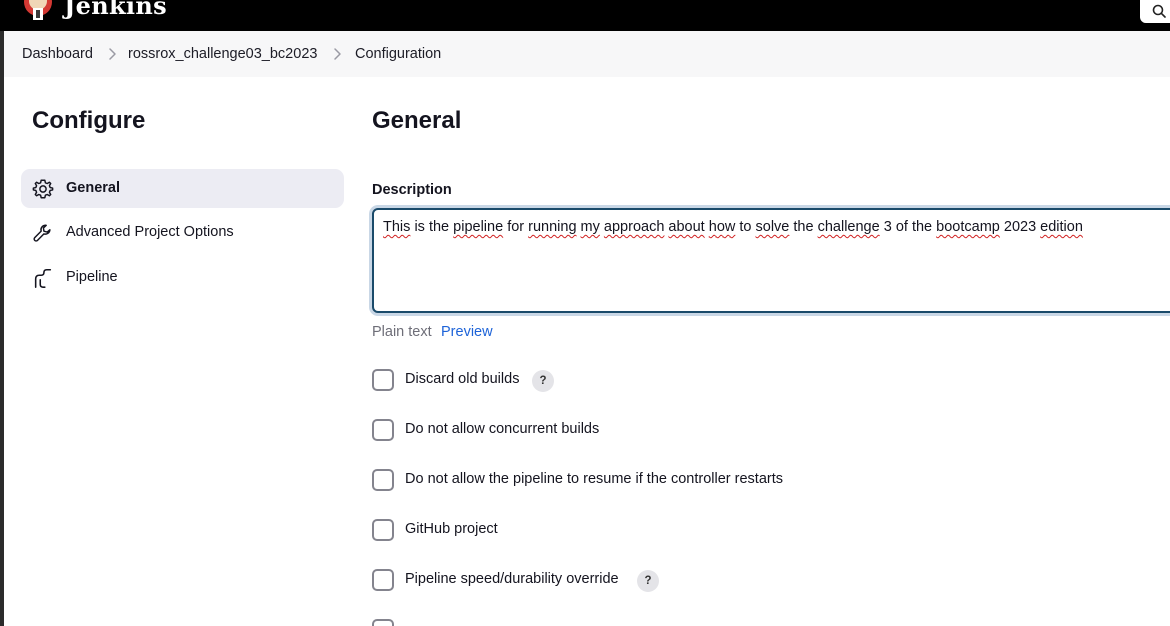 The image size is (1170, 626). Describe the element at coordinates (92, 277) in the screenshot. I see `sidebar-item-label: Pipeline` at that location.